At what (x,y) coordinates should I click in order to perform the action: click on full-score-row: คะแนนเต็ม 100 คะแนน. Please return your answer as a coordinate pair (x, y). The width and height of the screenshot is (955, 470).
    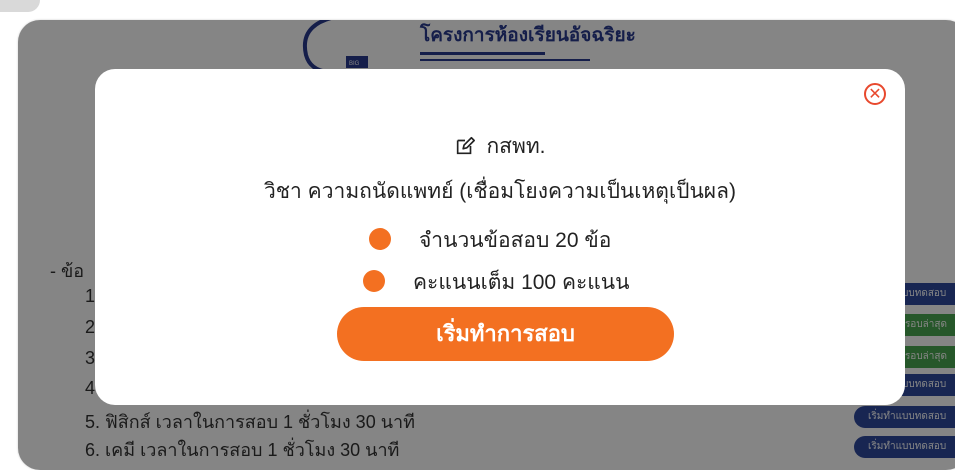
    Looking at the image, I should click on (496, 282).